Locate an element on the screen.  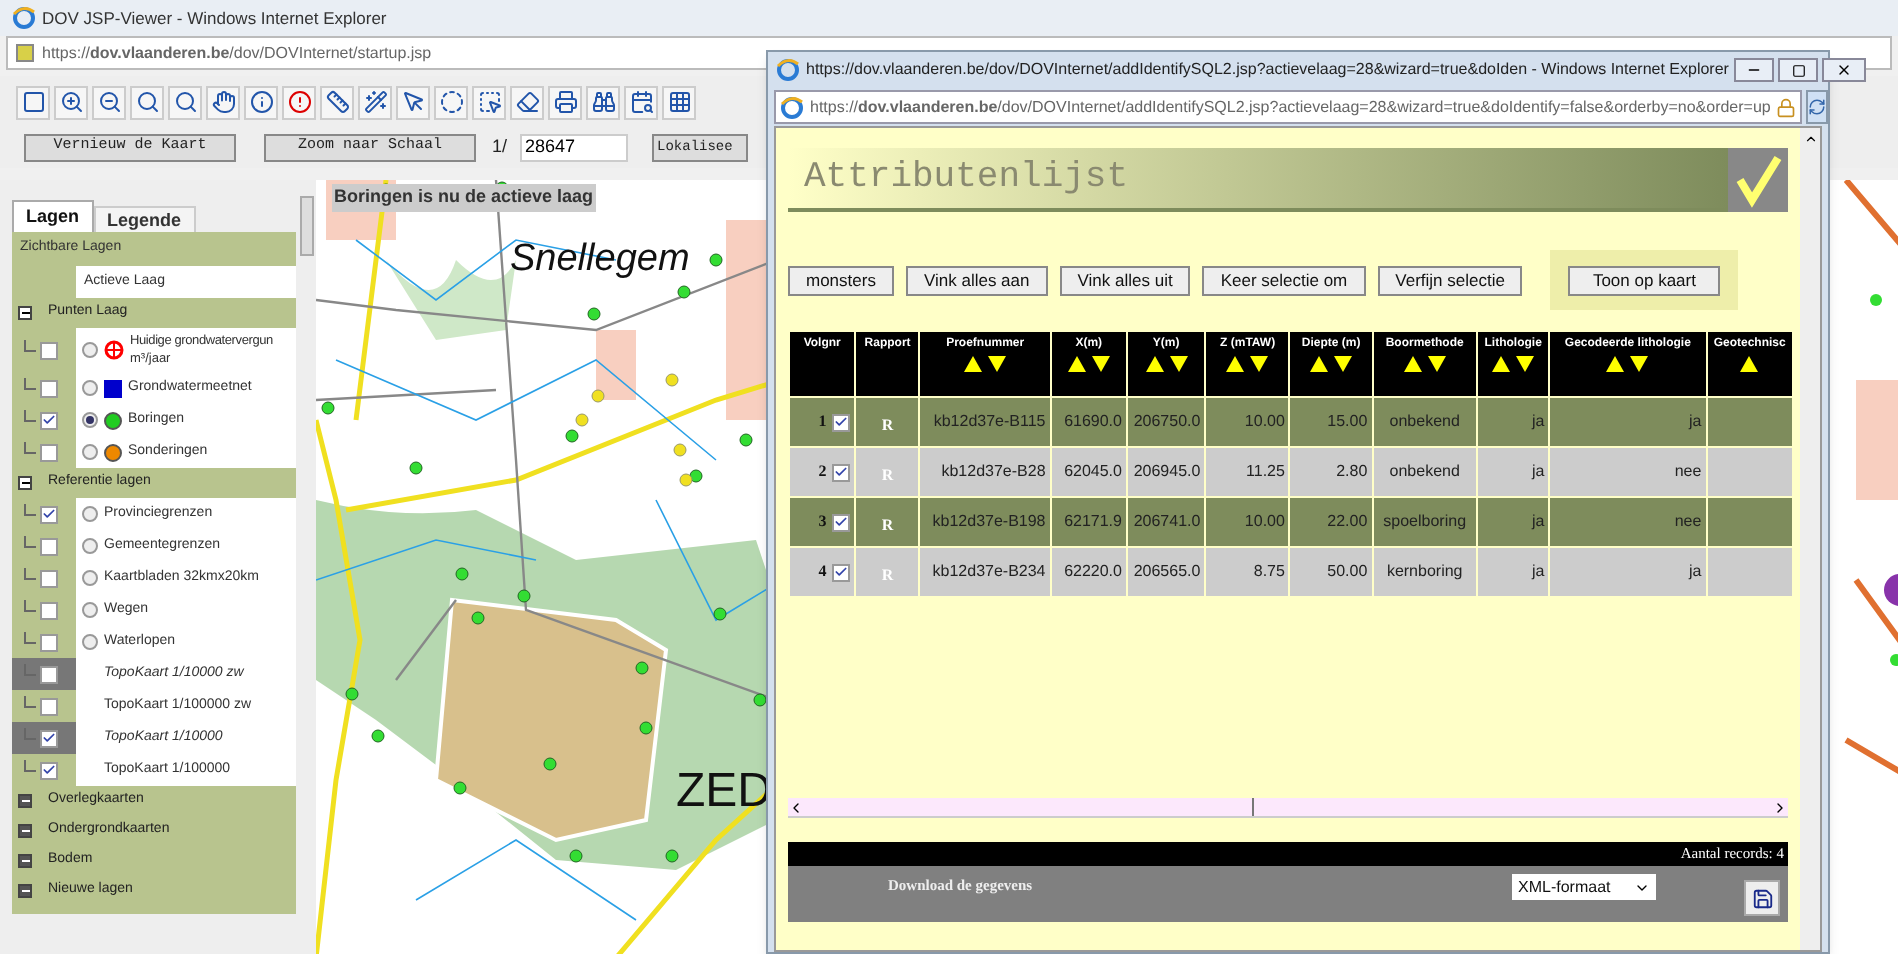
table-cell: spoelboring is located at coordinates (1424, 522).